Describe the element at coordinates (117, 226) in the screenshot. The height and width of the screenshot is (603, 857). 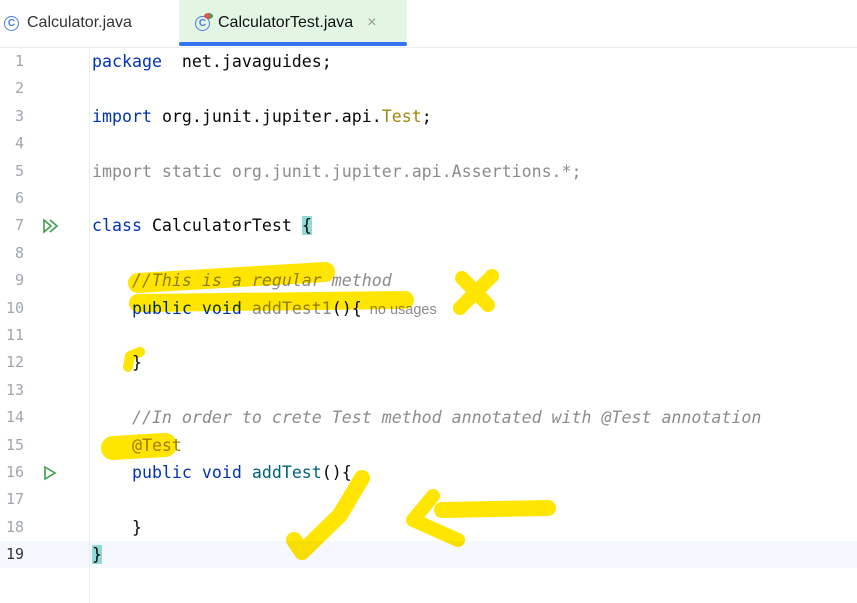
I see `code-token: class` at that location.